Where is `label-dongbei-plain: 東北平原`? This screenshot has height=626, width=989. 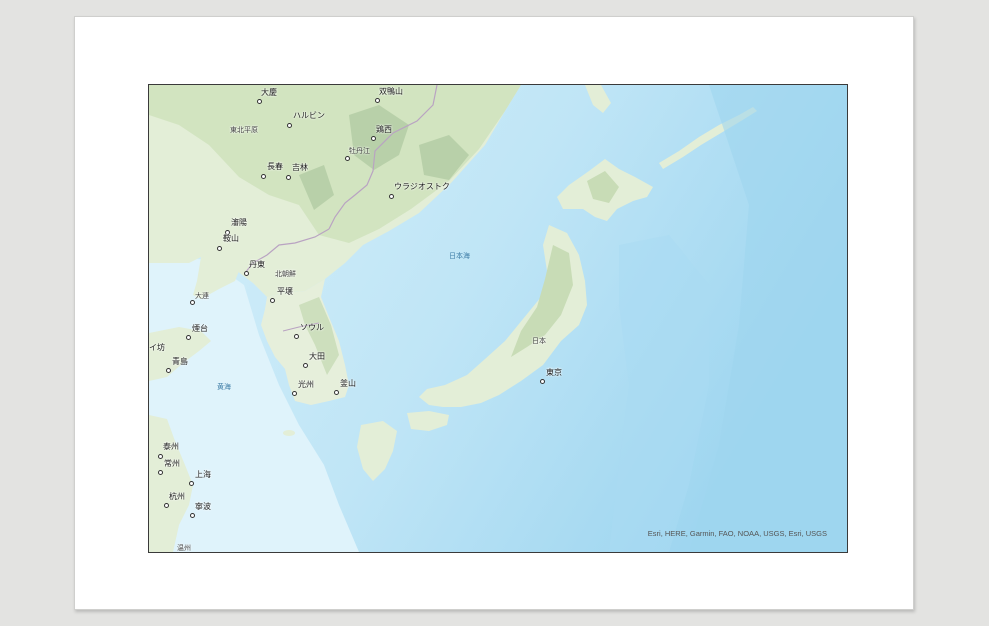
label-dongbei-plain: 東北平原 is located at coordinates (244, 130).